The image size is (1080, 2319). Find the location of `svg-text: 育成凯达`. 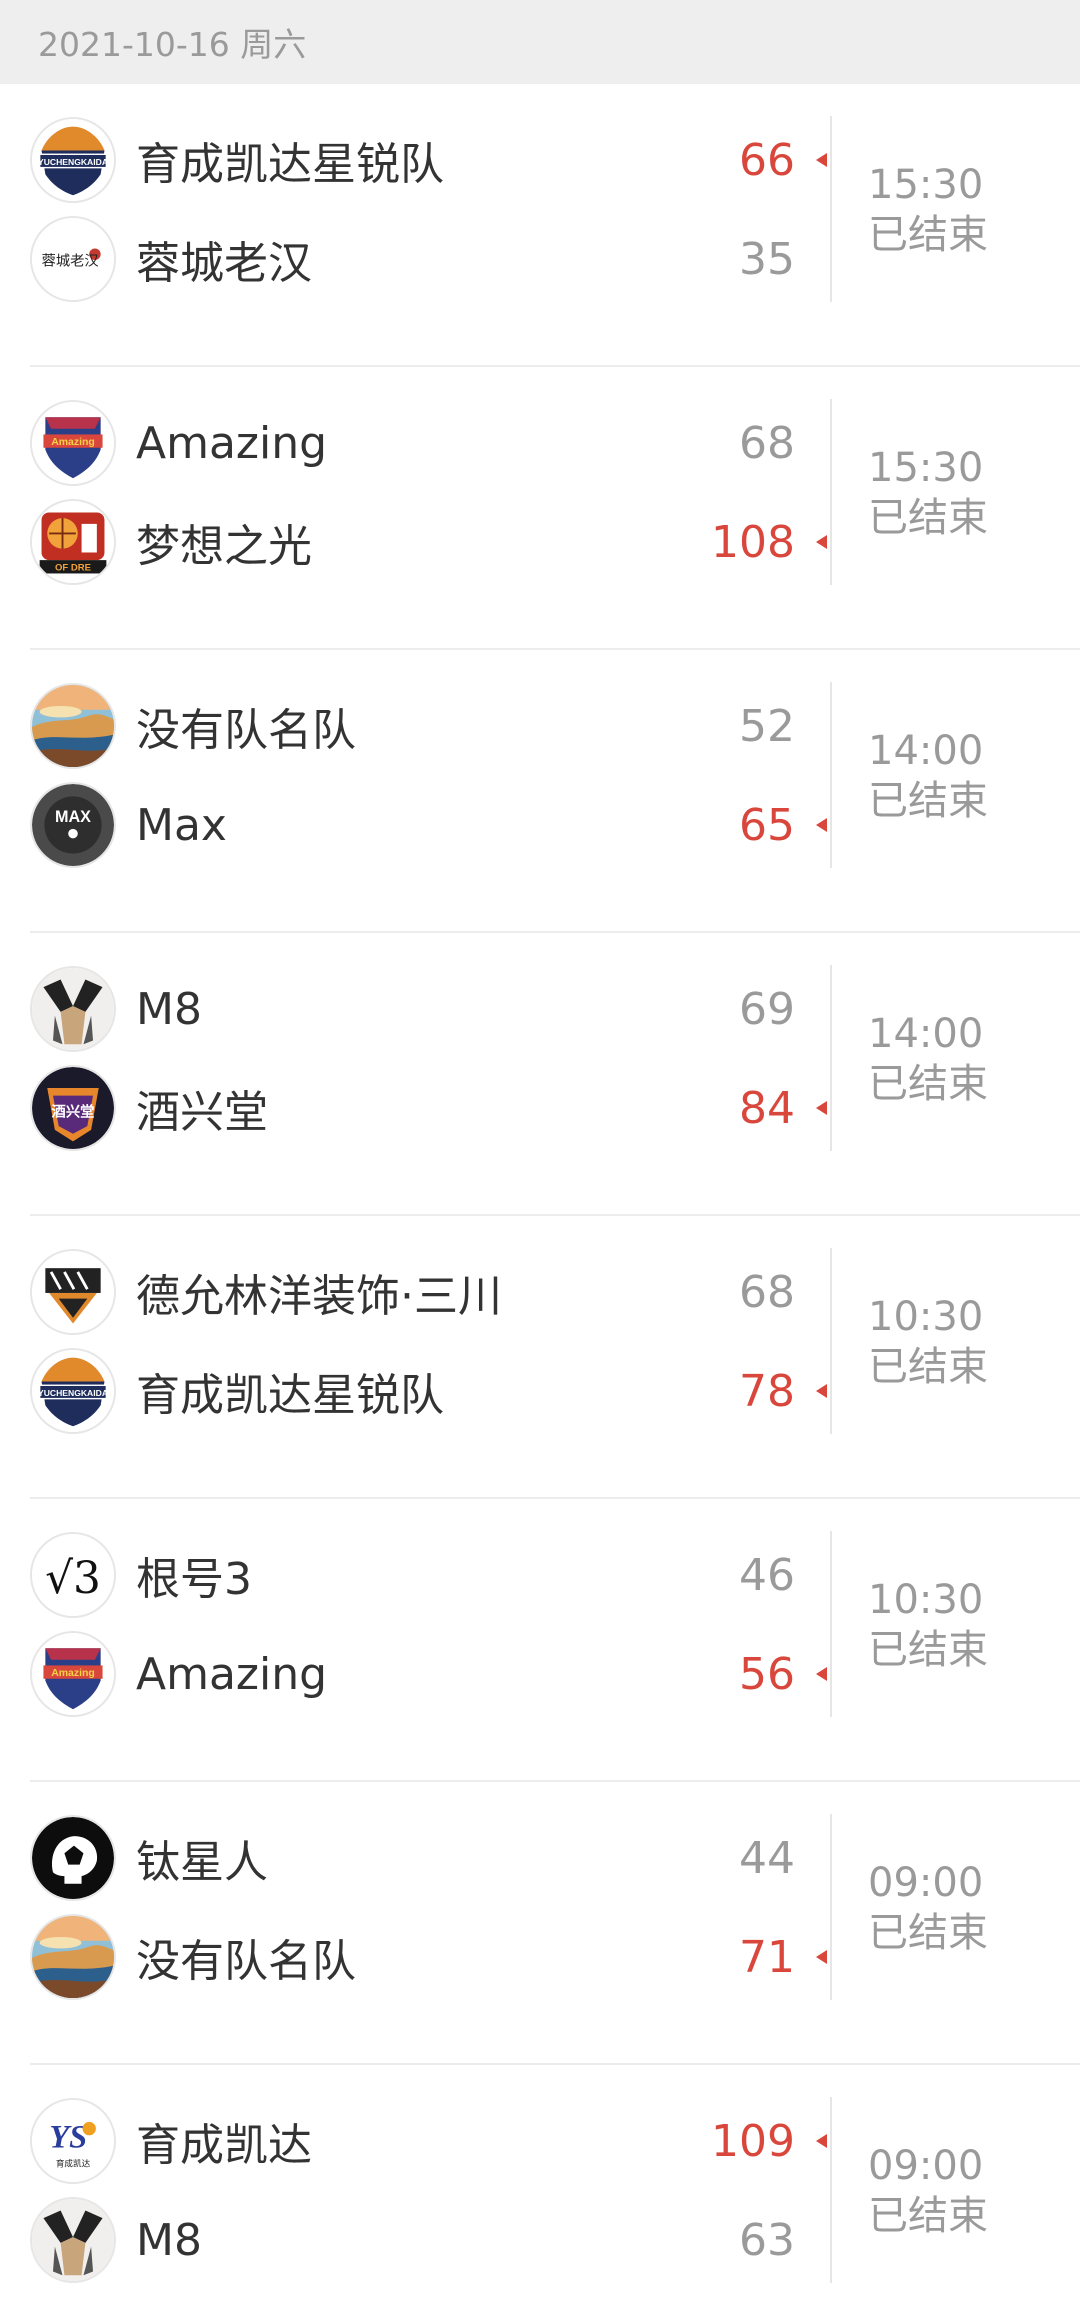

svg-text: 育成凯达 is located at coordinates (73, 2164).